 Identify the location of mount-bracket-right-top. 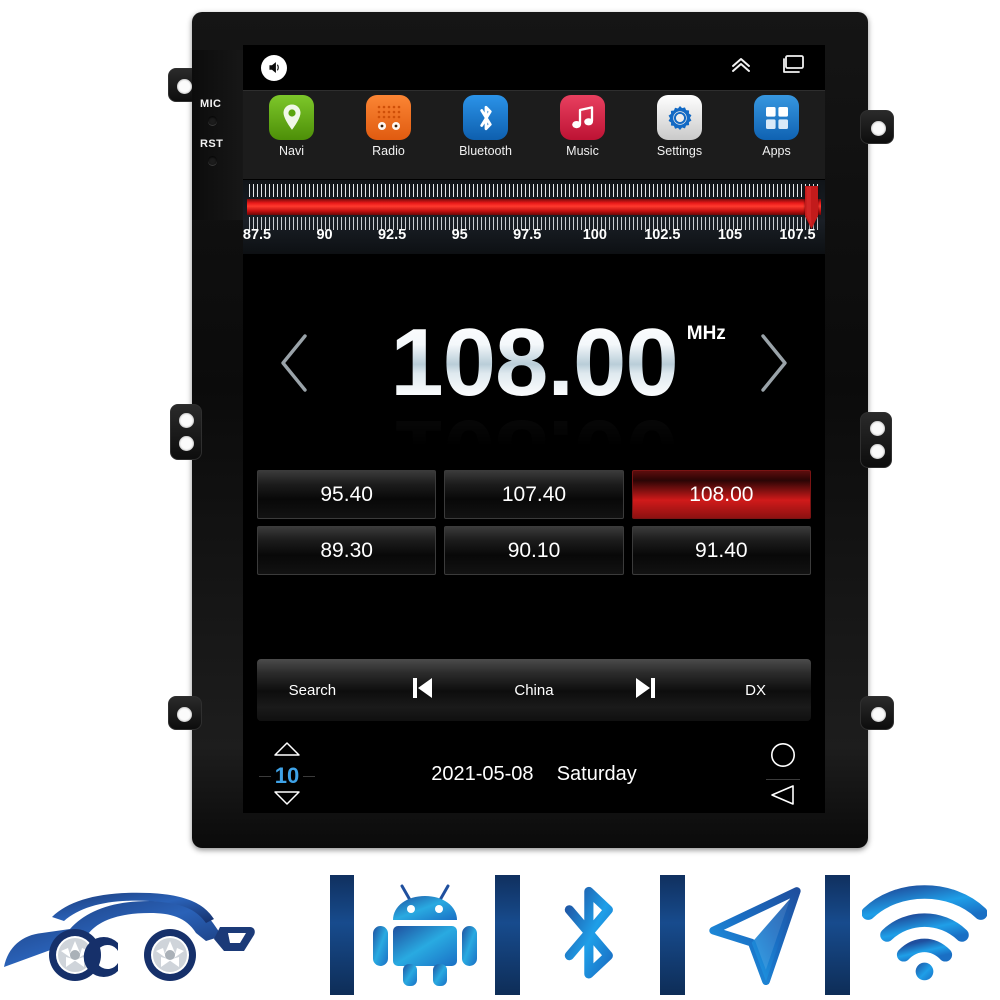
(877, 127).